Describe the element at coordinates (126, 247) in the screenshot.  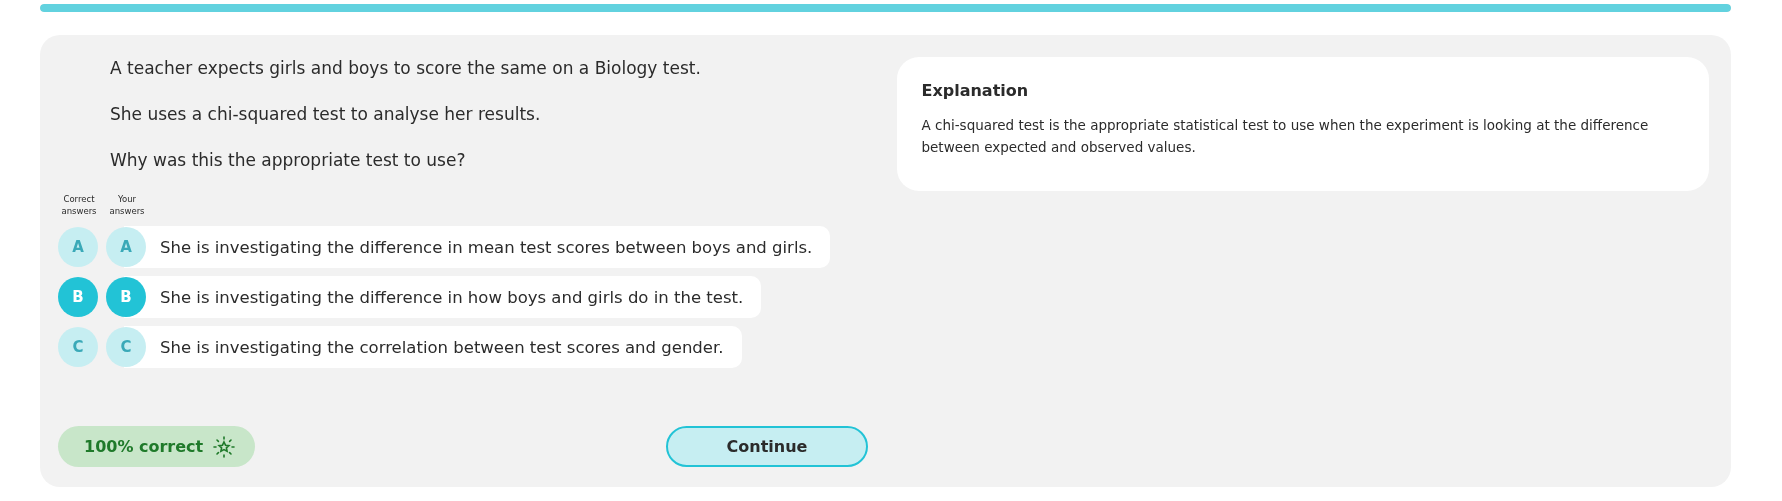
I see `your-answer-marker: A` at that location.